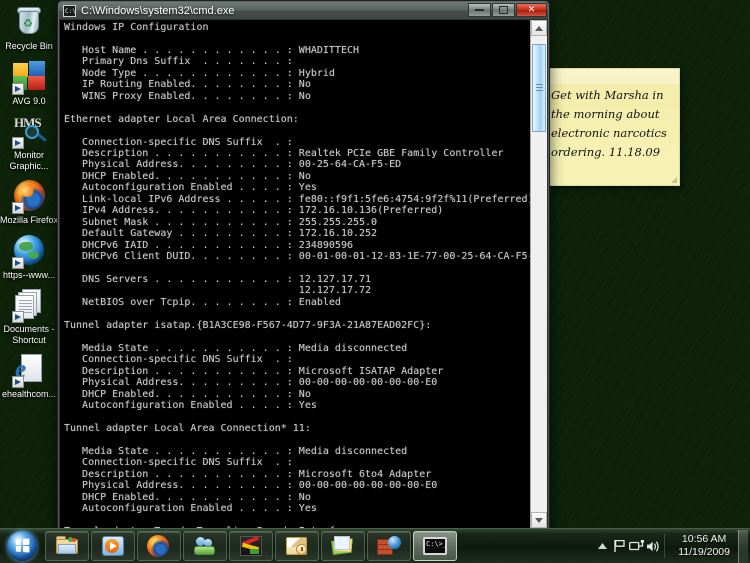 Image resolution: width=750 pixels, height=563 pixels. I want to click on taskbar: C:\>_ 10:56 AM 11/19/2009, so click(375, 545).